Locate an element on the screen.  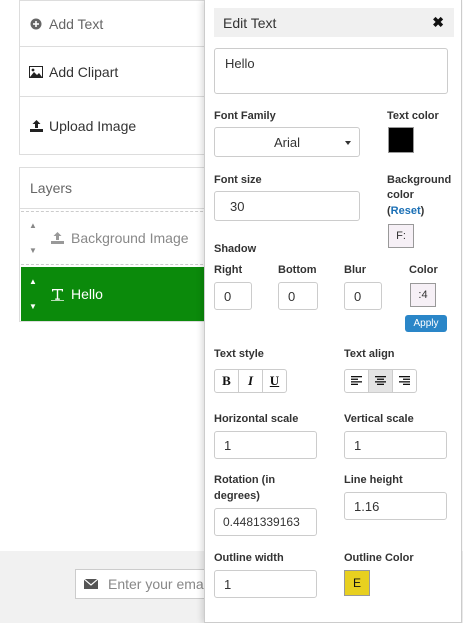
background-color-label-1: Background is located at coordinates (419, 180).